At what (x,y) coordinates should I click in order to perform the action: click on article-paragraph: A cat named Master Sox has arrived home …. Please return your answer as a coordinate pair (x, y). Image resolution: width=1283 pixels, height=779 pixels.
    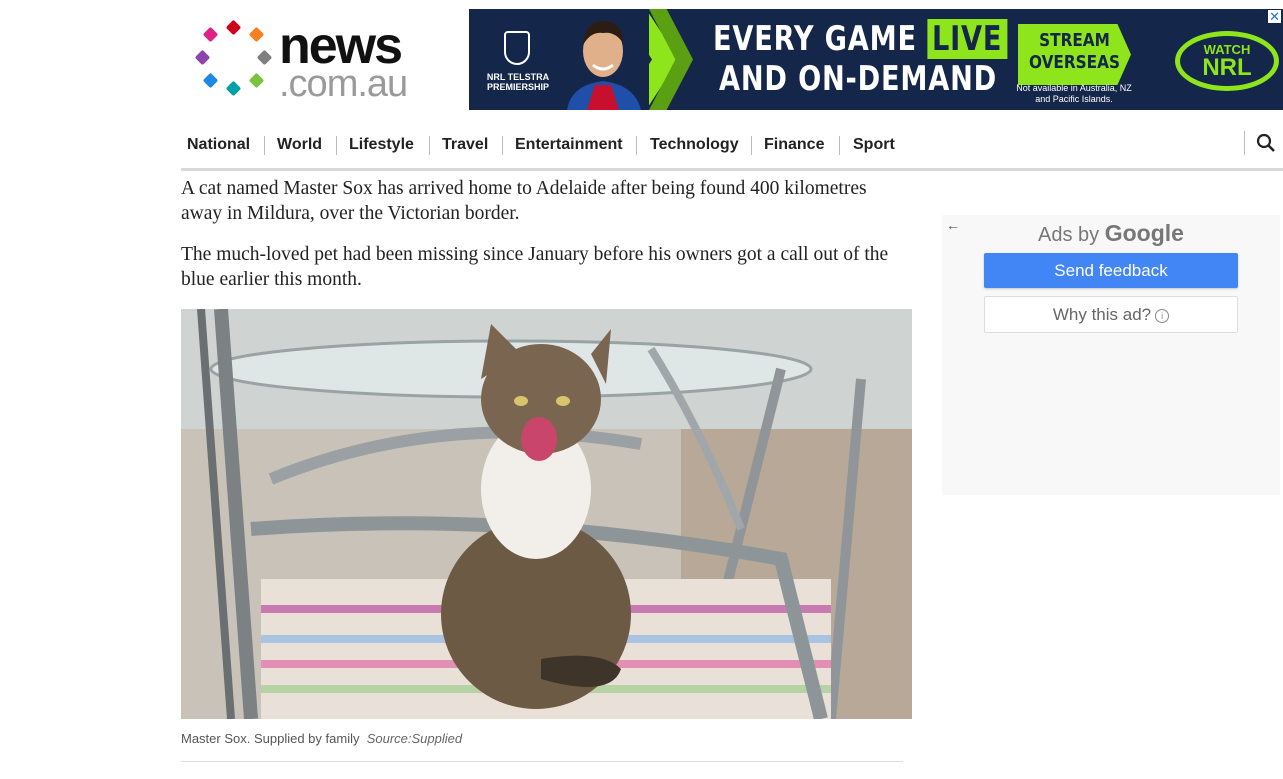
    Looking at the image, I should click on (524, 201).